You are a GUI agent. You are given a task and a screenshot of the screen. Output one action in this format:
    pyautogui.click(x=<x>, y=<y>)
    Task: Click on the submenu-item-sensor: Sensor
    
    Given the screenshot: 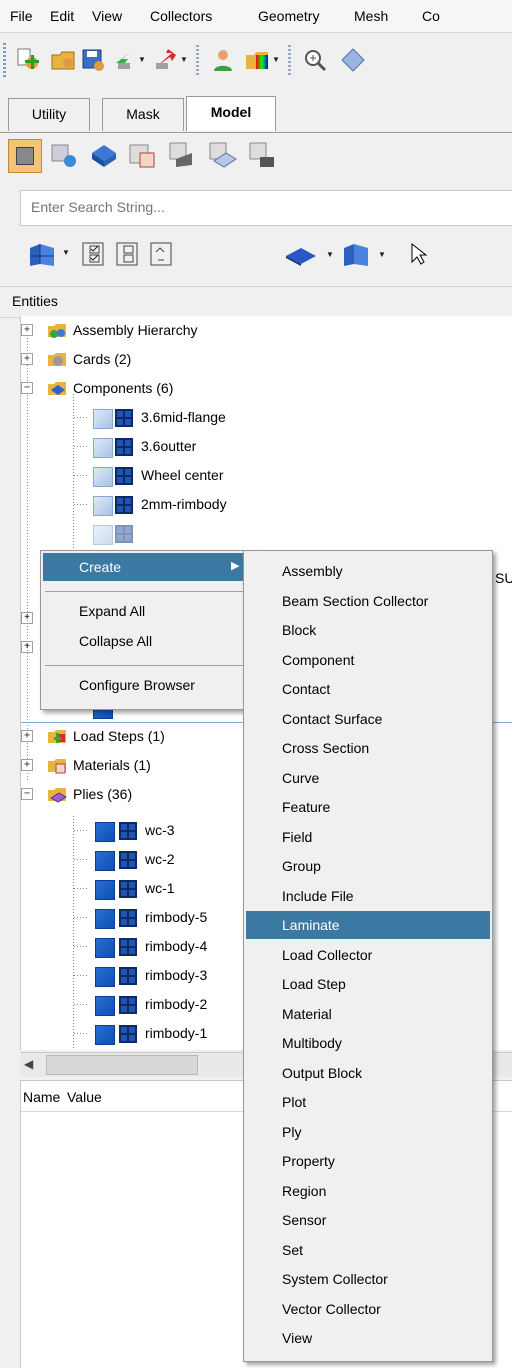 What is the action you would take?
    pyautogui.click(x=368, y=1220)
    